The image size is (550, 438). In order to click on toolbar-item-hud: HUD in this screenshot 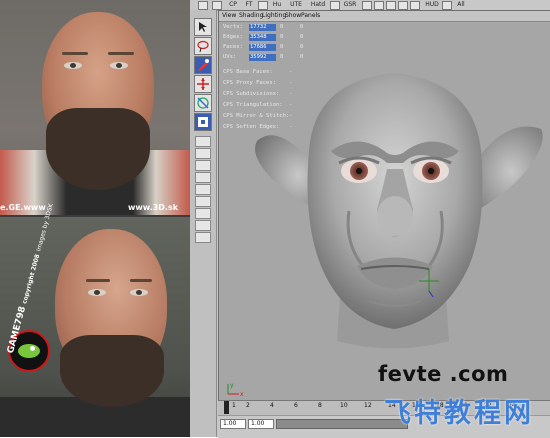, I will do `click(432, 4)`.